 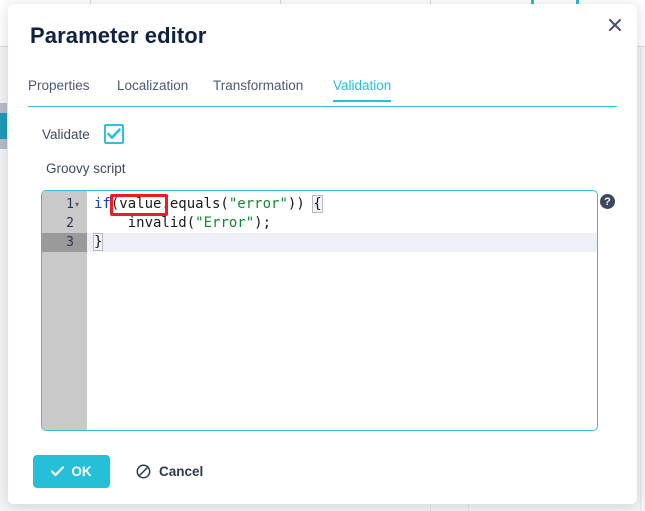 What do you see at coordinates (181, 471) in the screenshot?
I see `cancel-button-label: Cancel` at bounding box center [181, 471].